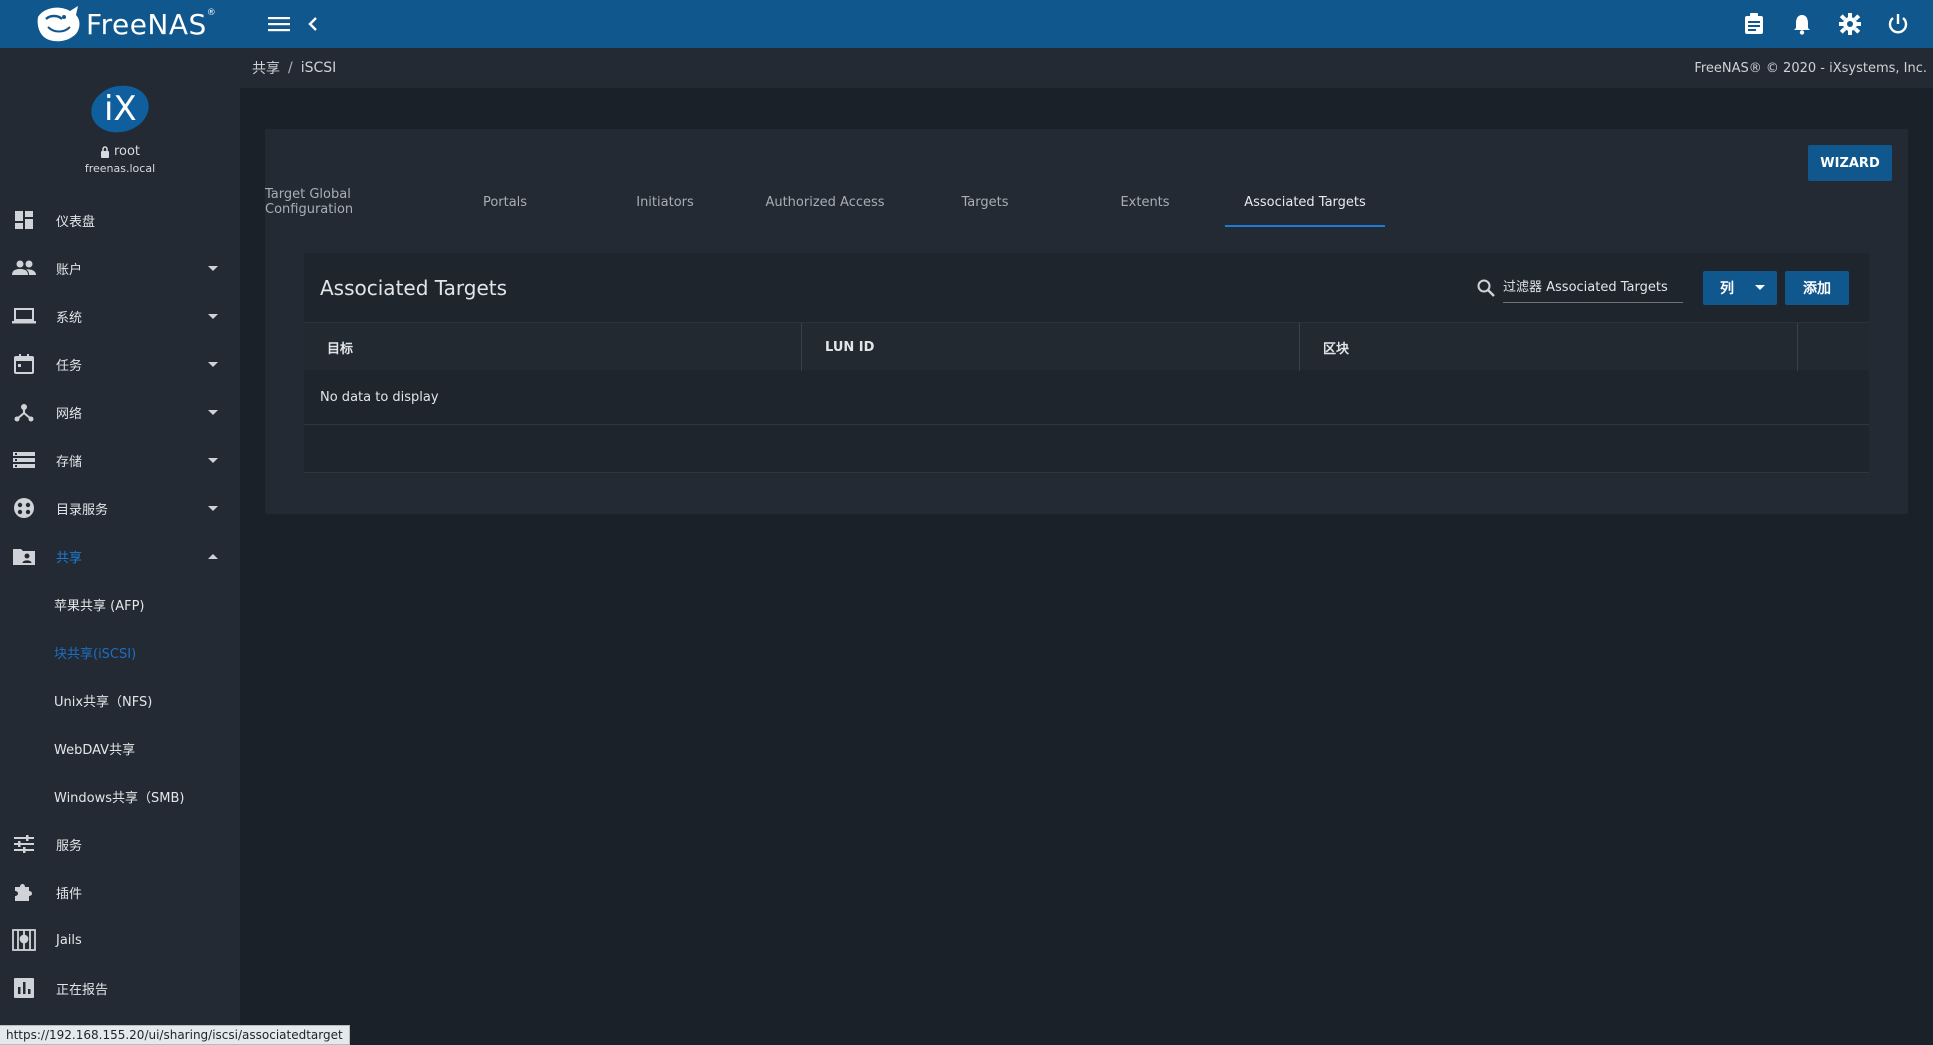 The height and width of the screenshot is (1045, 1933). I want to click on sidebar-item-plugins: 插件, so click(120, 892).